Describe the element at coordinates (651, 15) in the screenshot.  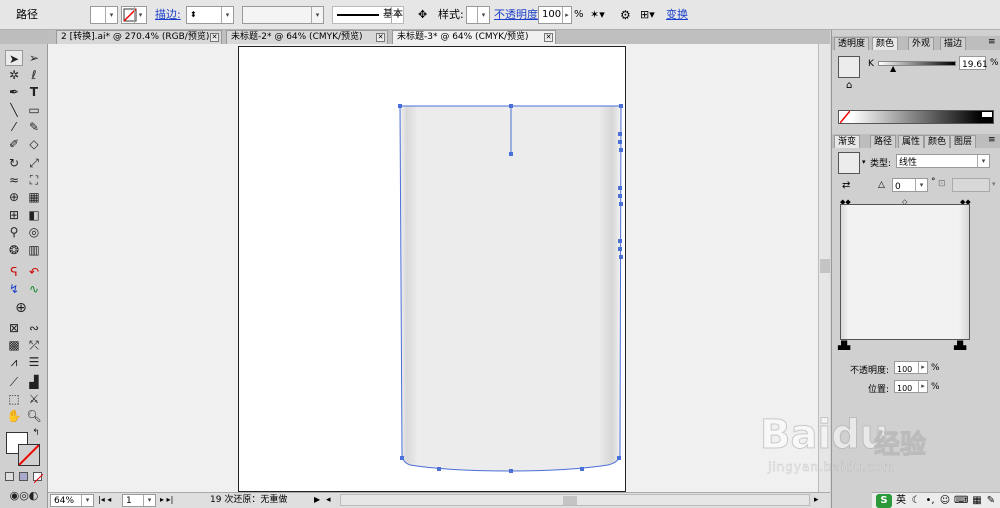
I see `align-options-icon: ⊞▾` at that location.